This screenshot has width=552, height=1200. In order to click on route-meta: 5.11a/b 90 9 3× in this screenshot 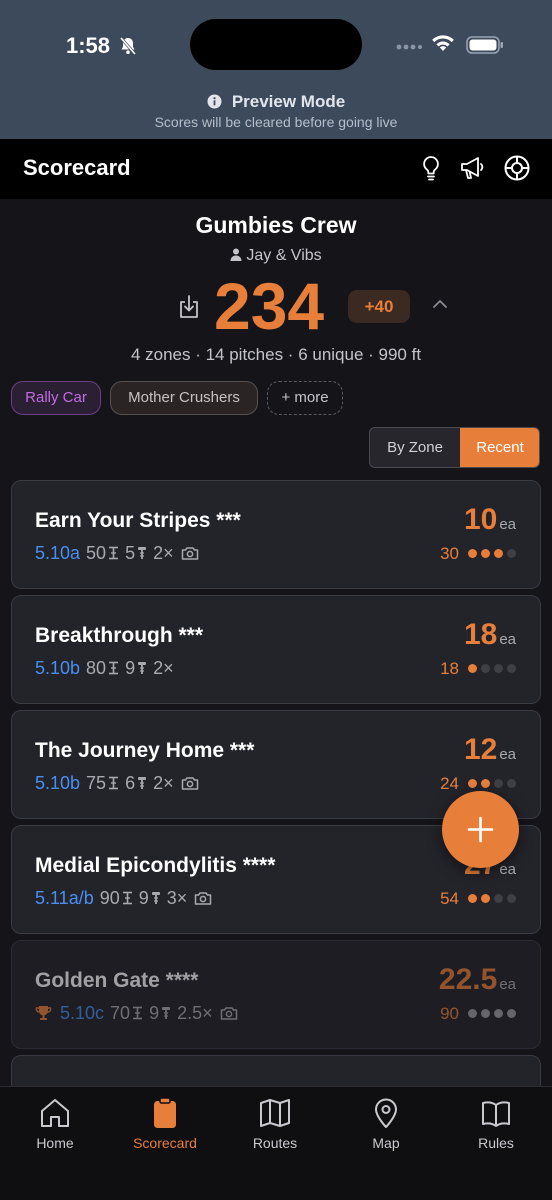, I will do `click(126, 898)`.